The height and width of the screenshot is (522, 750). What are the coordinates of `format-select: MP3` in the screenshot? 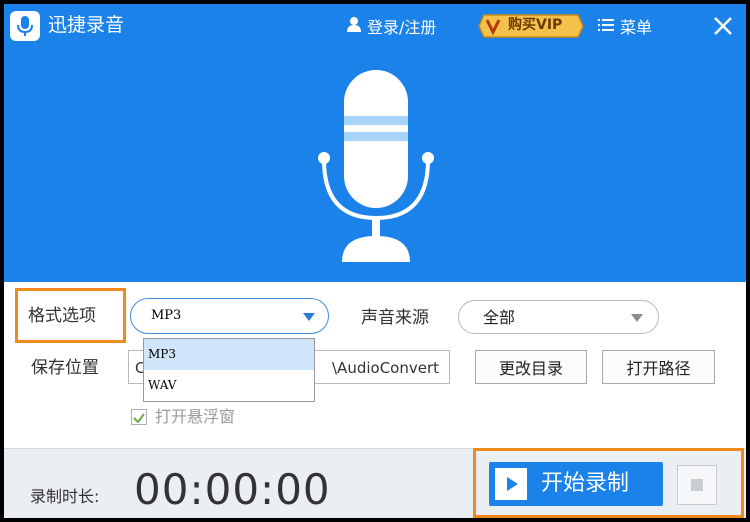 It's located at (229, 316).